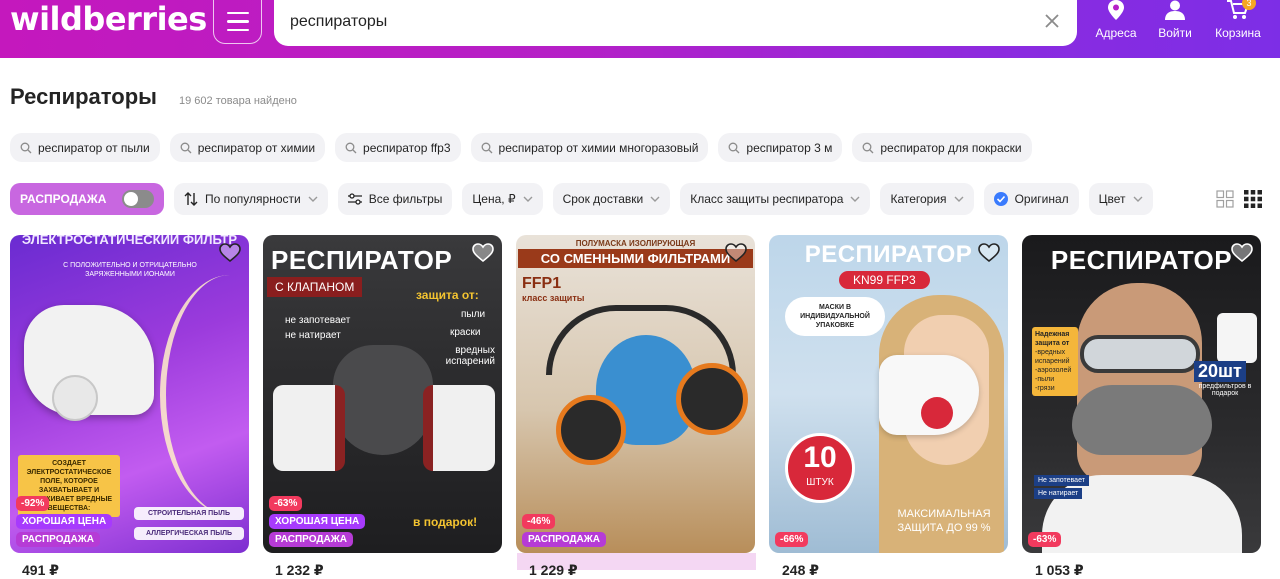  What do you see at coordinates (64, 521) in the screenshot?
I see `good-price-badge: ХОРОШАЯ ЦЕНА` at bounding box center [64, 521].